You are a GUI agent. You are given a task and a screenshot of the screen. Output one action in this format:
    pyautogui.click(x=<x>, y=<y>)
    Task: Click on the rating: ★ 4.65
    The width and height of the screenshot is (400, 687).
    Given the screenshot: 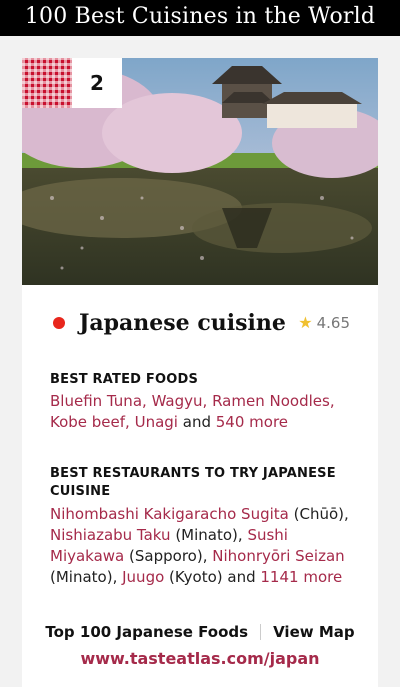 What is the action you would take?
    pyautogui.click(x=324, y=323)
    